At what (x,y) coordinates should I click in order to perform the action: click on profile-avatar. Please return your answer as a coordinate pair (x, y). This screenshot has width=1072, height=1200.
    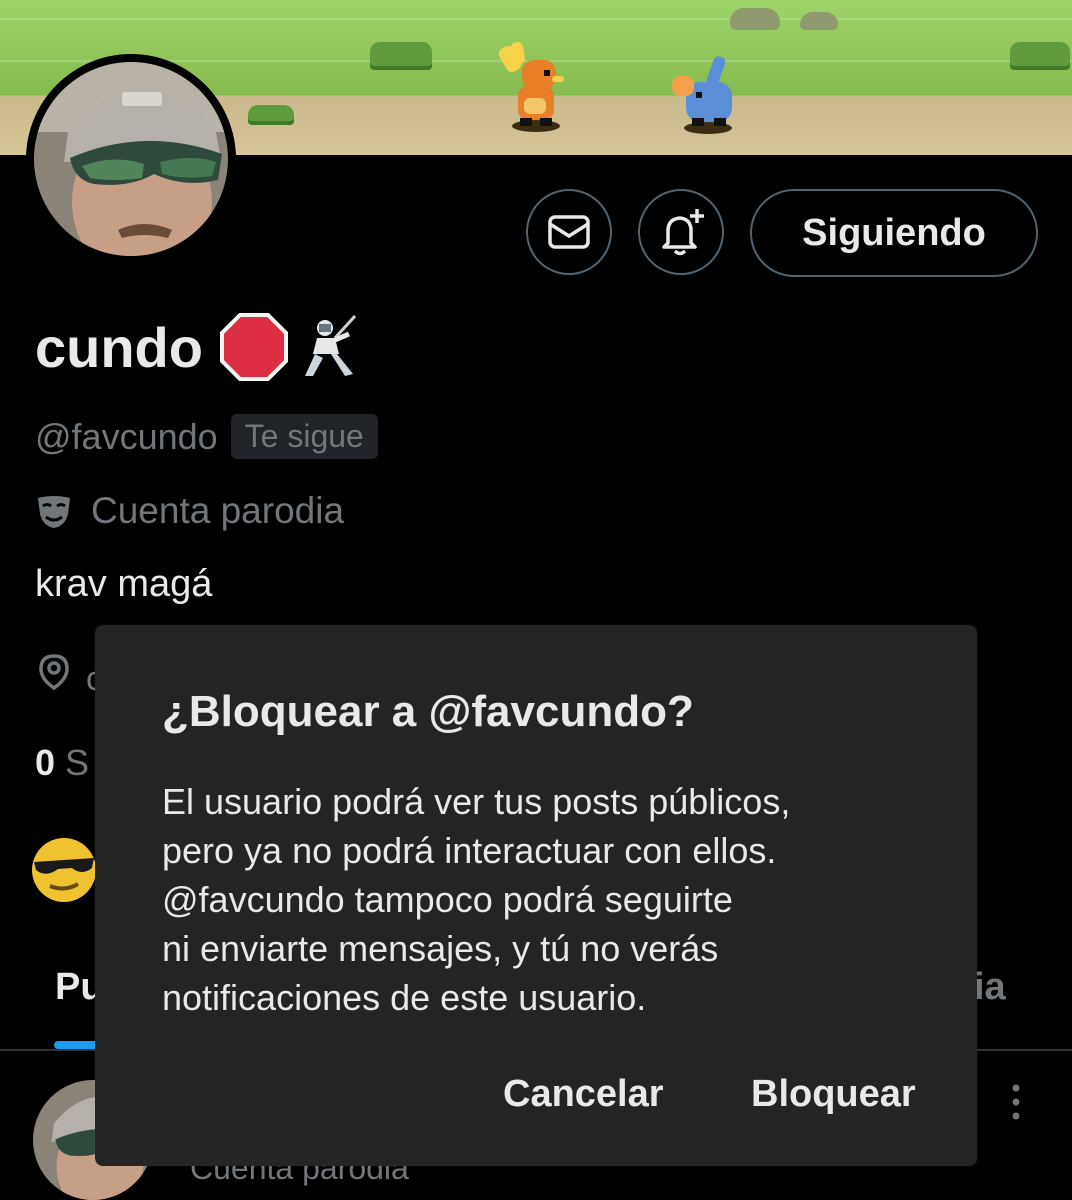
    Looking at the image, I should click on (131, 159).